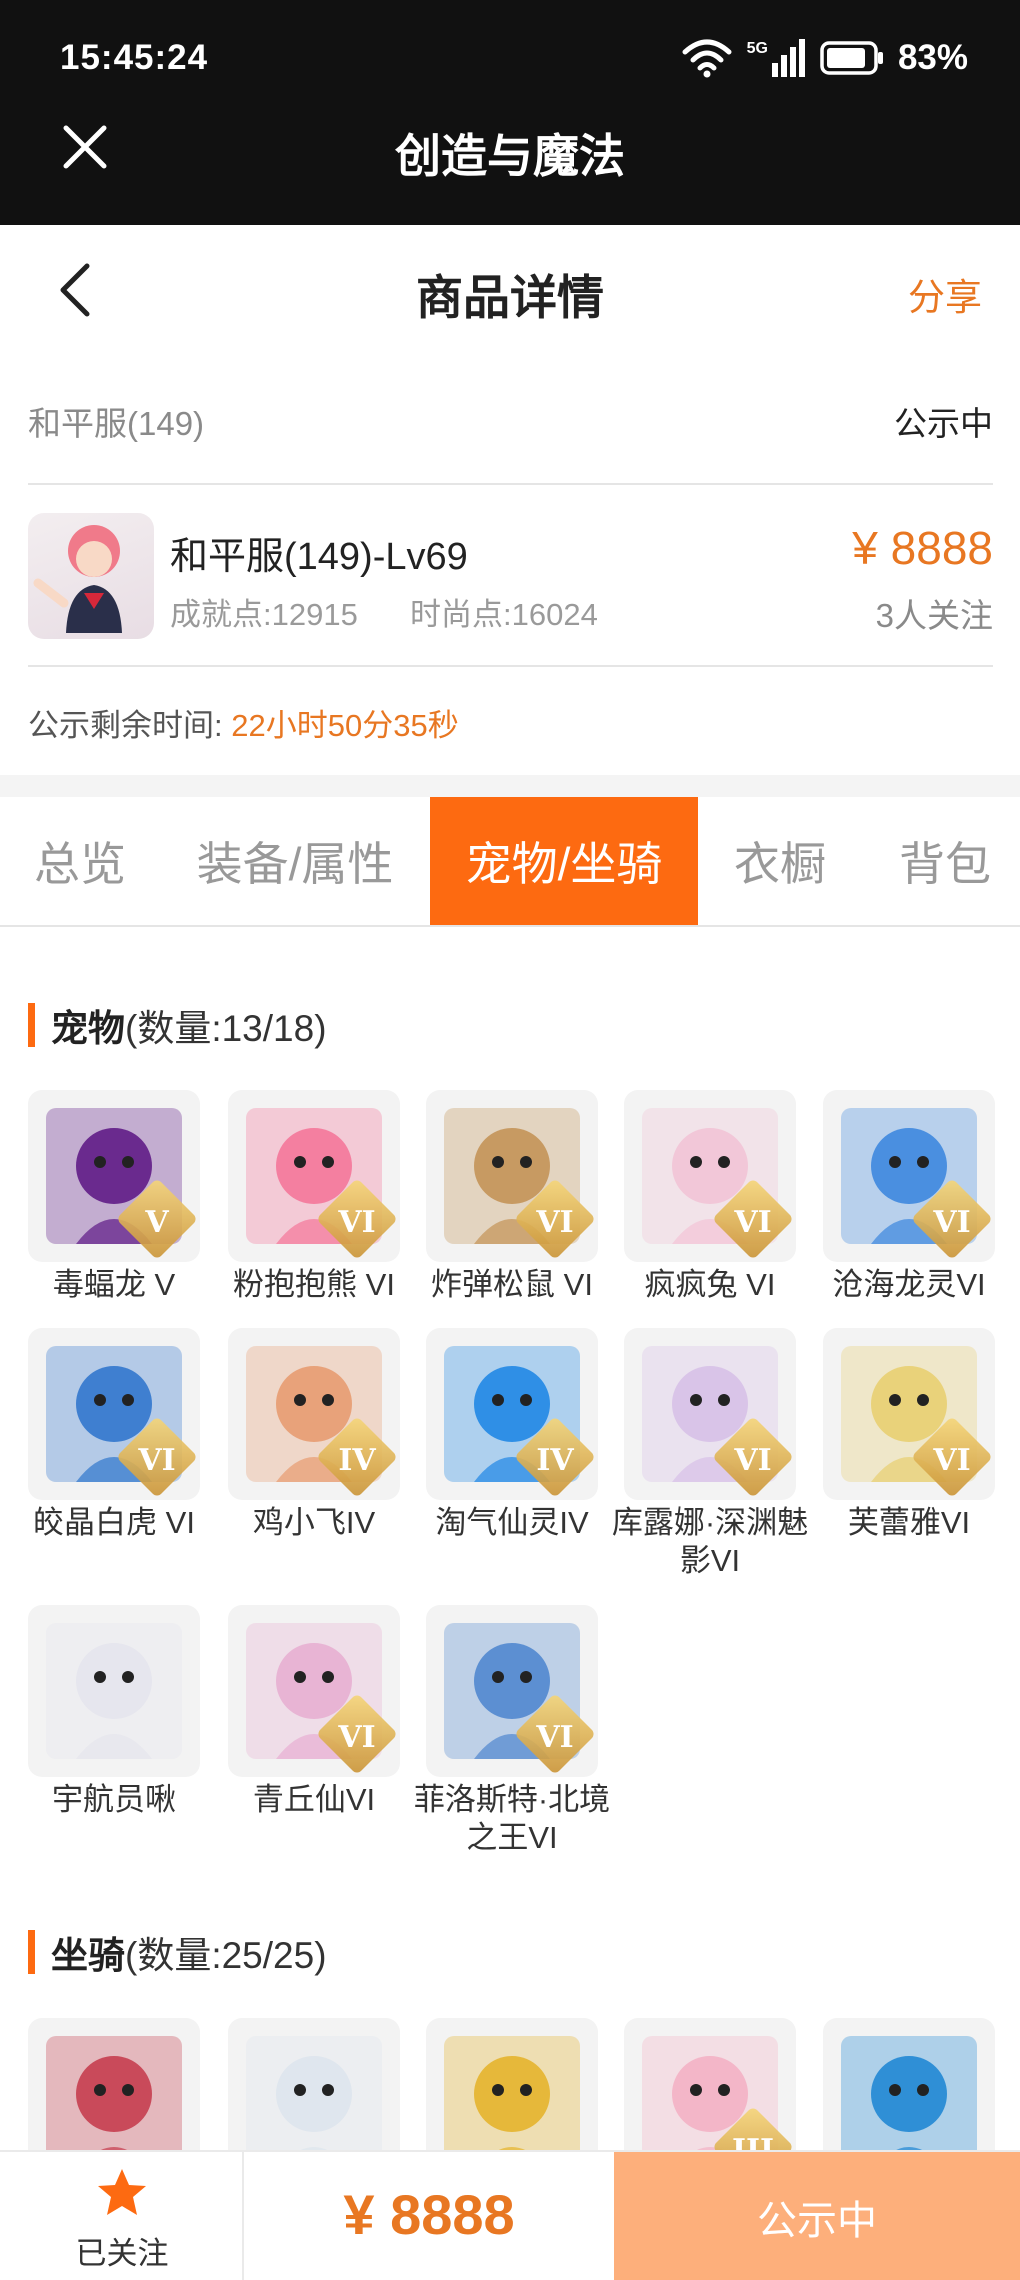 Image resolution: width=1020 pixels, height=2280 pixels. I want to click on item-name: 宇航员啾, so click(114, 1799).